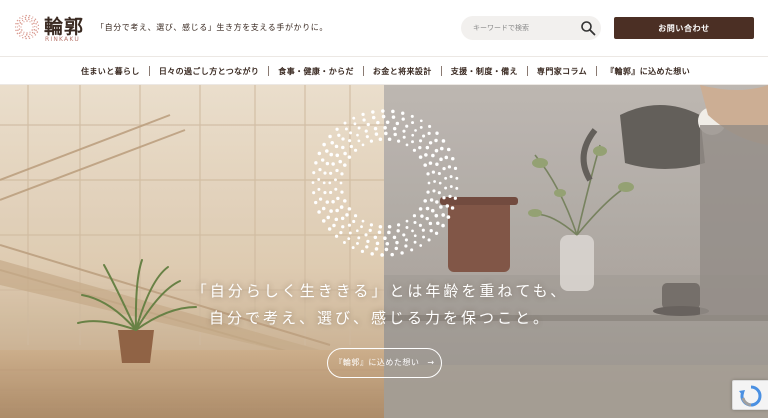 The image size is (768, 418). Describe the element at coordinates (484, 71) in the screenshot. I see `nav-item-support: 支援・制度・備え` at that location.